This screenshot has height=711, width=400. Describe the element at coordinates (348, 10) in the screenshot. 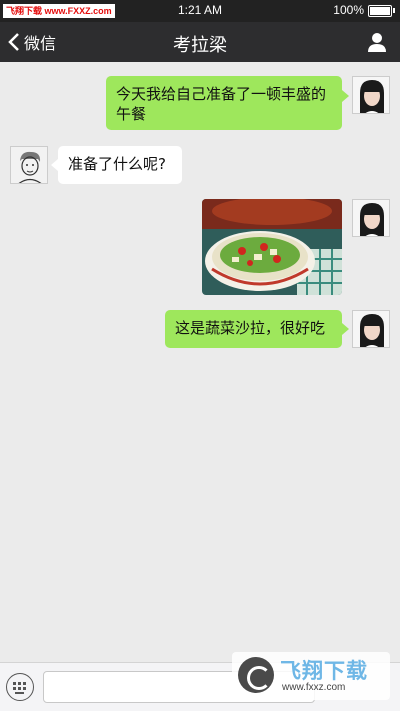

I see `battery-percent: 100%` at that location.